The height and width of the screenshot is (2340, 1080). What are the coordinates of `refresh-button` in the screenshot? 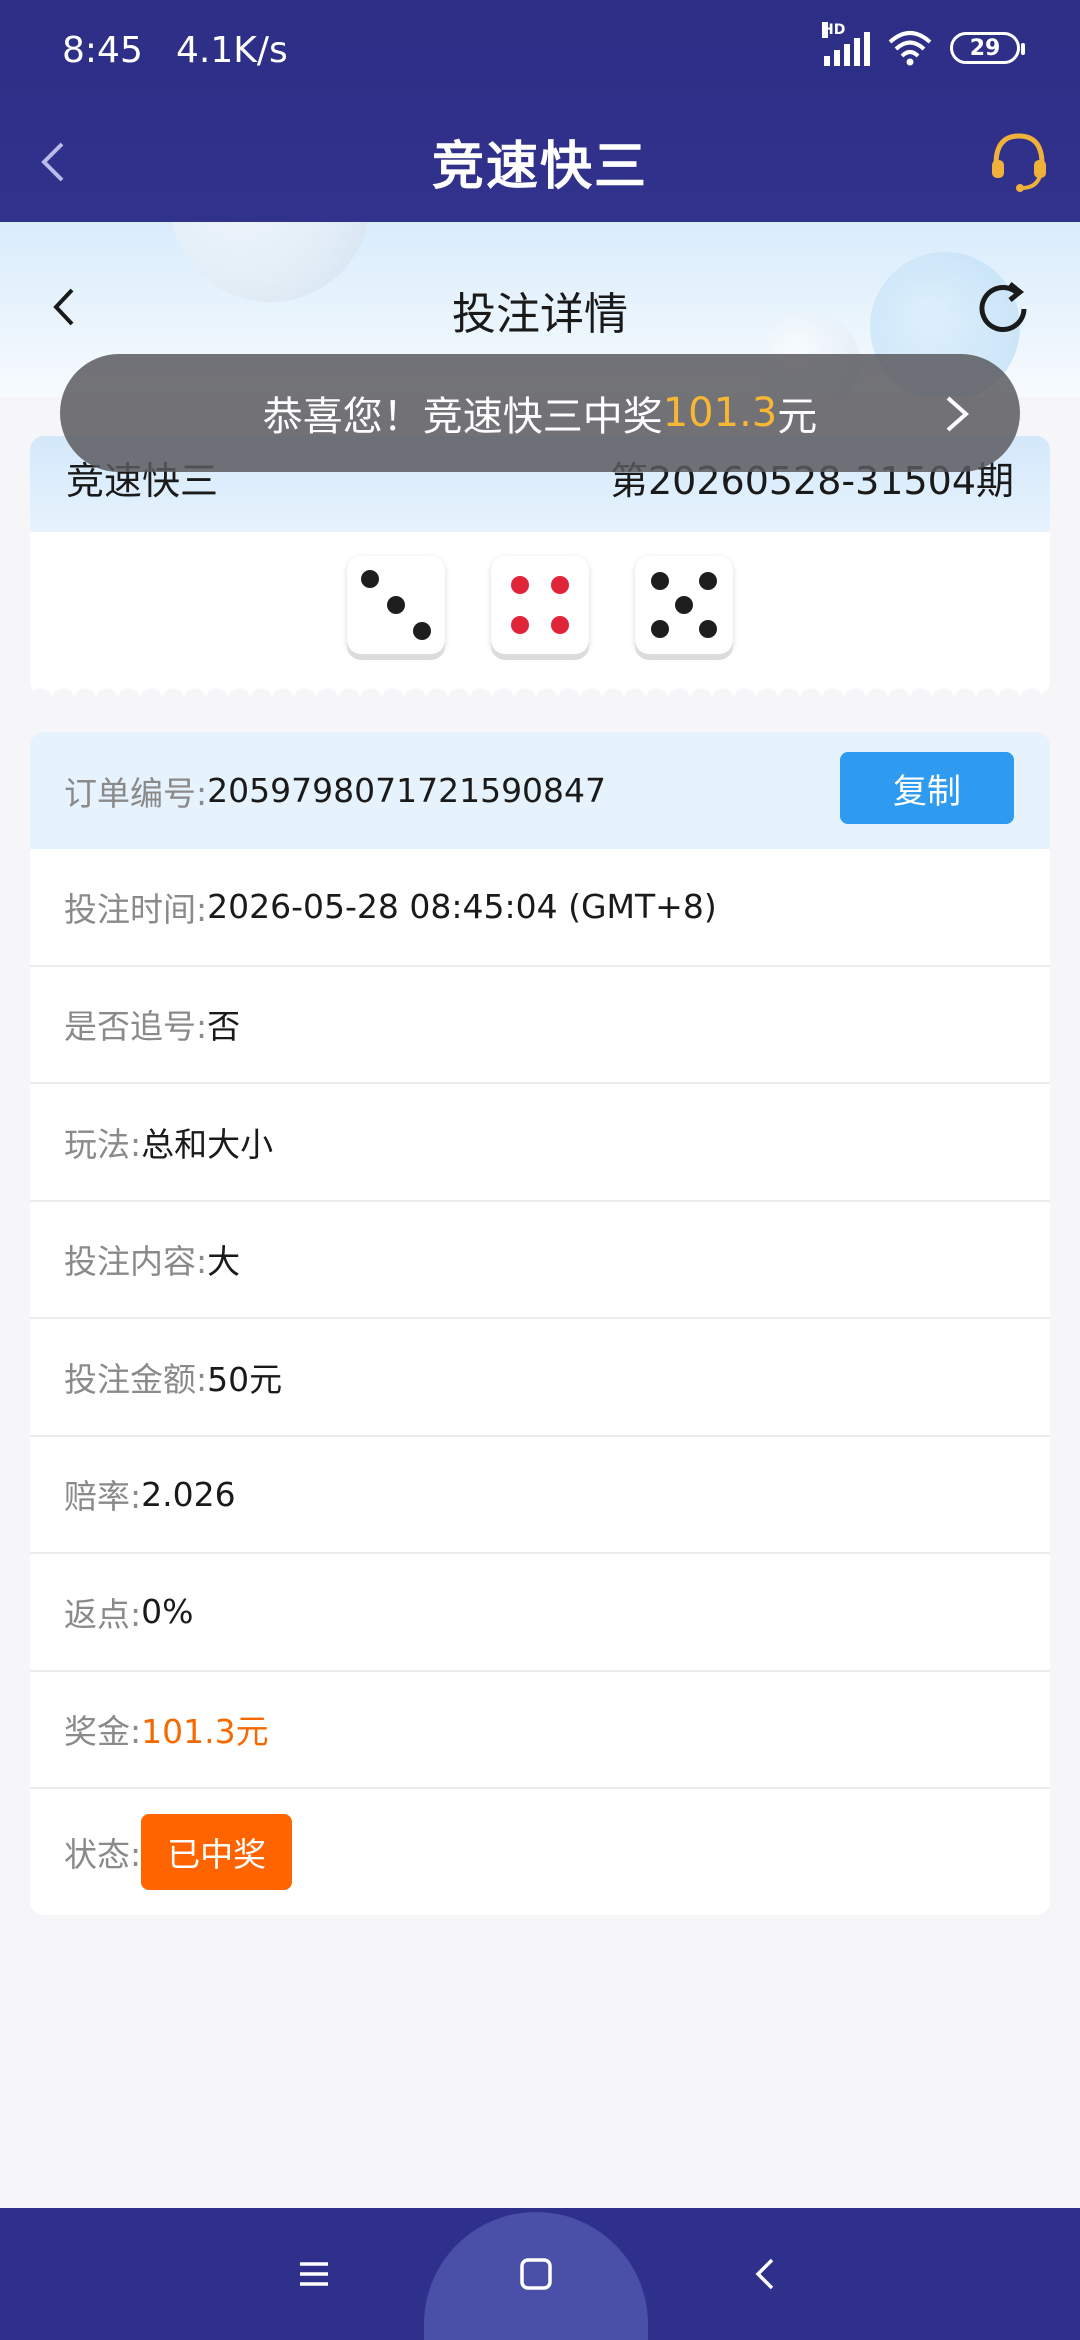 It's located at (1003, 309).